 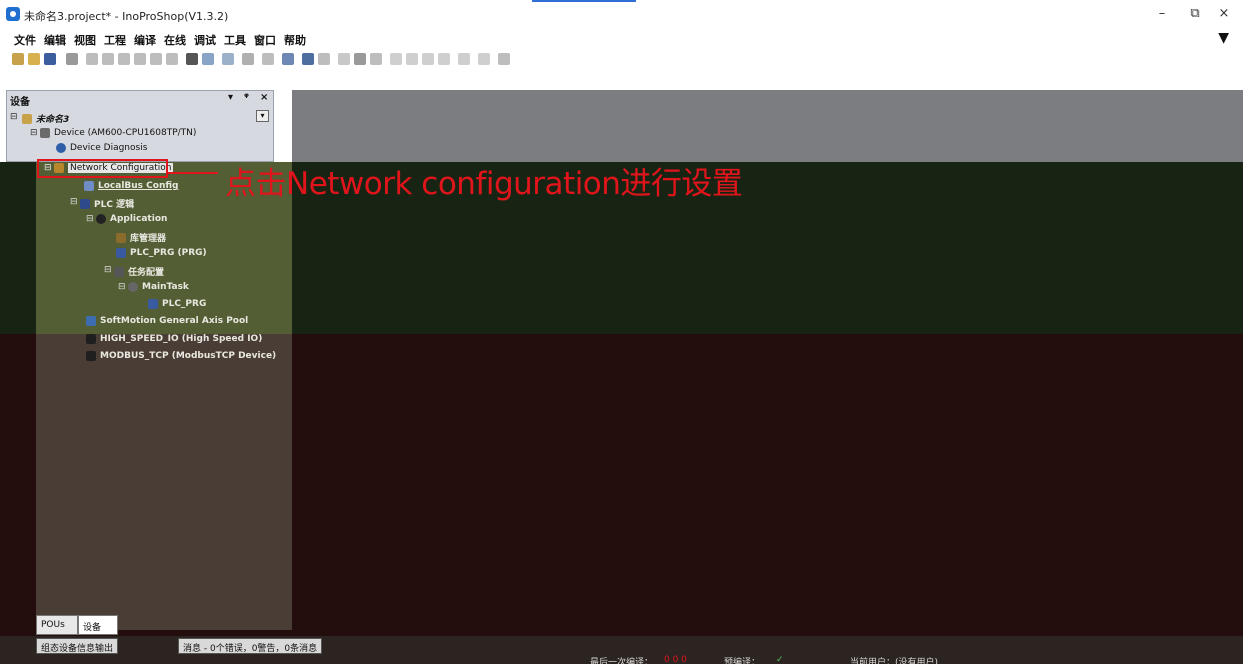 I want to click on editor-area, so click(x=767, y=126).